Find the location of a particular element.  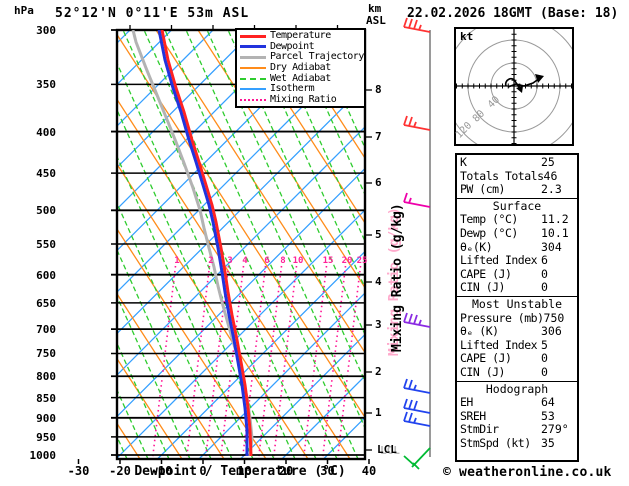

panel-row-label: K is located at coordinates (463, 162).